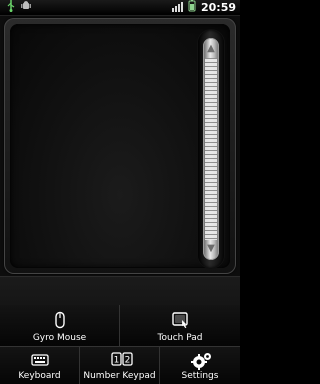 Image resolution: width=320 pixels, height=384 pixels. I want to click on scrollbar-track: ▲ ▼, so click(211, 149).